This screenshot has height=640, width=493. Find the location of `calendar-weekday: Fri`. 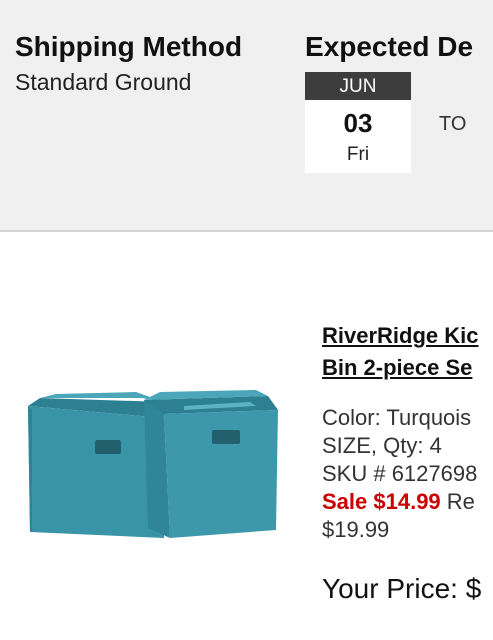

calendar-weekday: Fri is located at coordinates (358, 154).